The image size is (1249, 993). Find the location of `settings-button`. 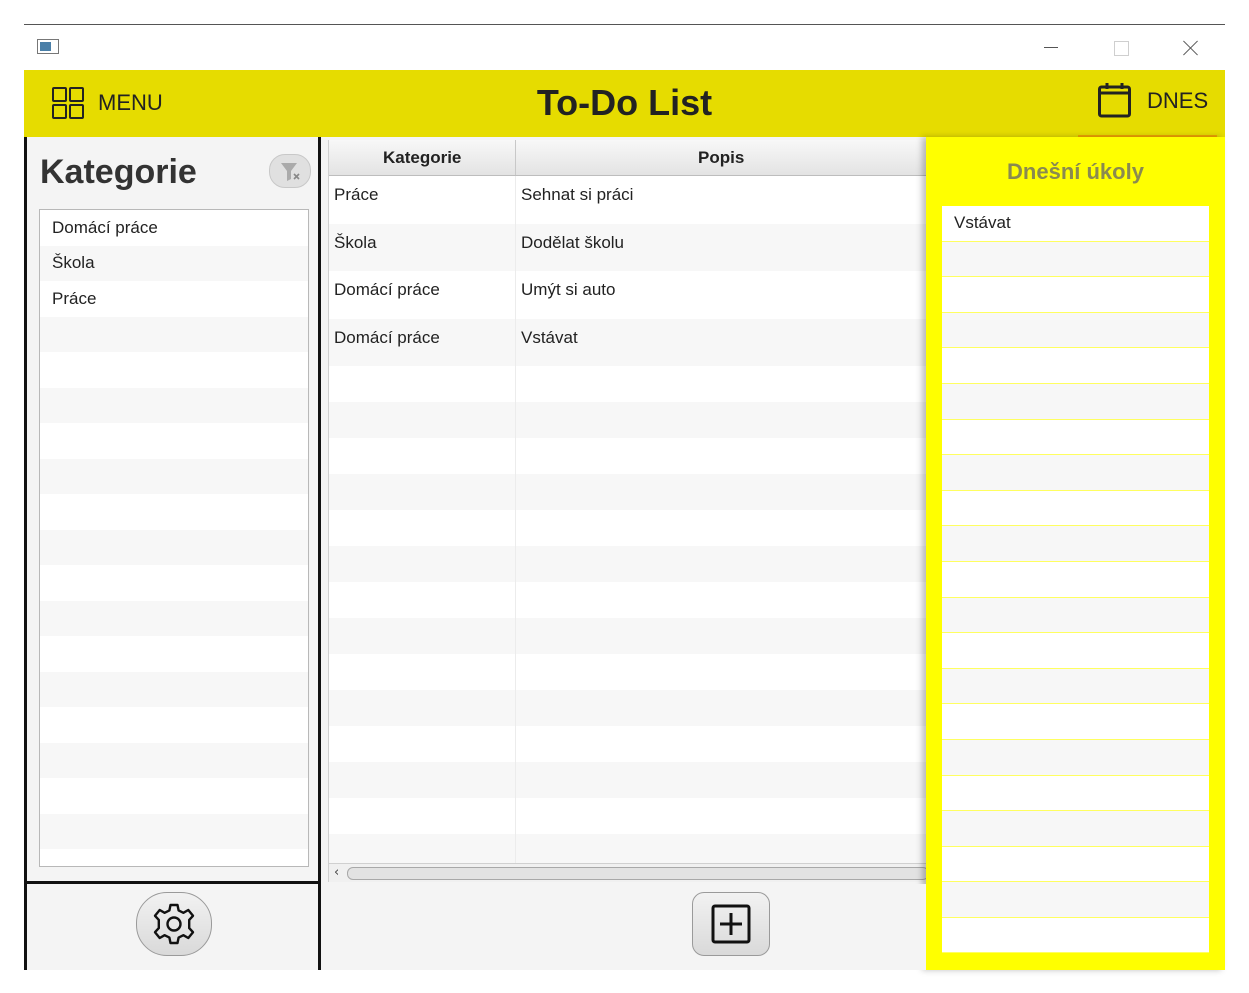

settings-button is located at coordinates (174, 924).